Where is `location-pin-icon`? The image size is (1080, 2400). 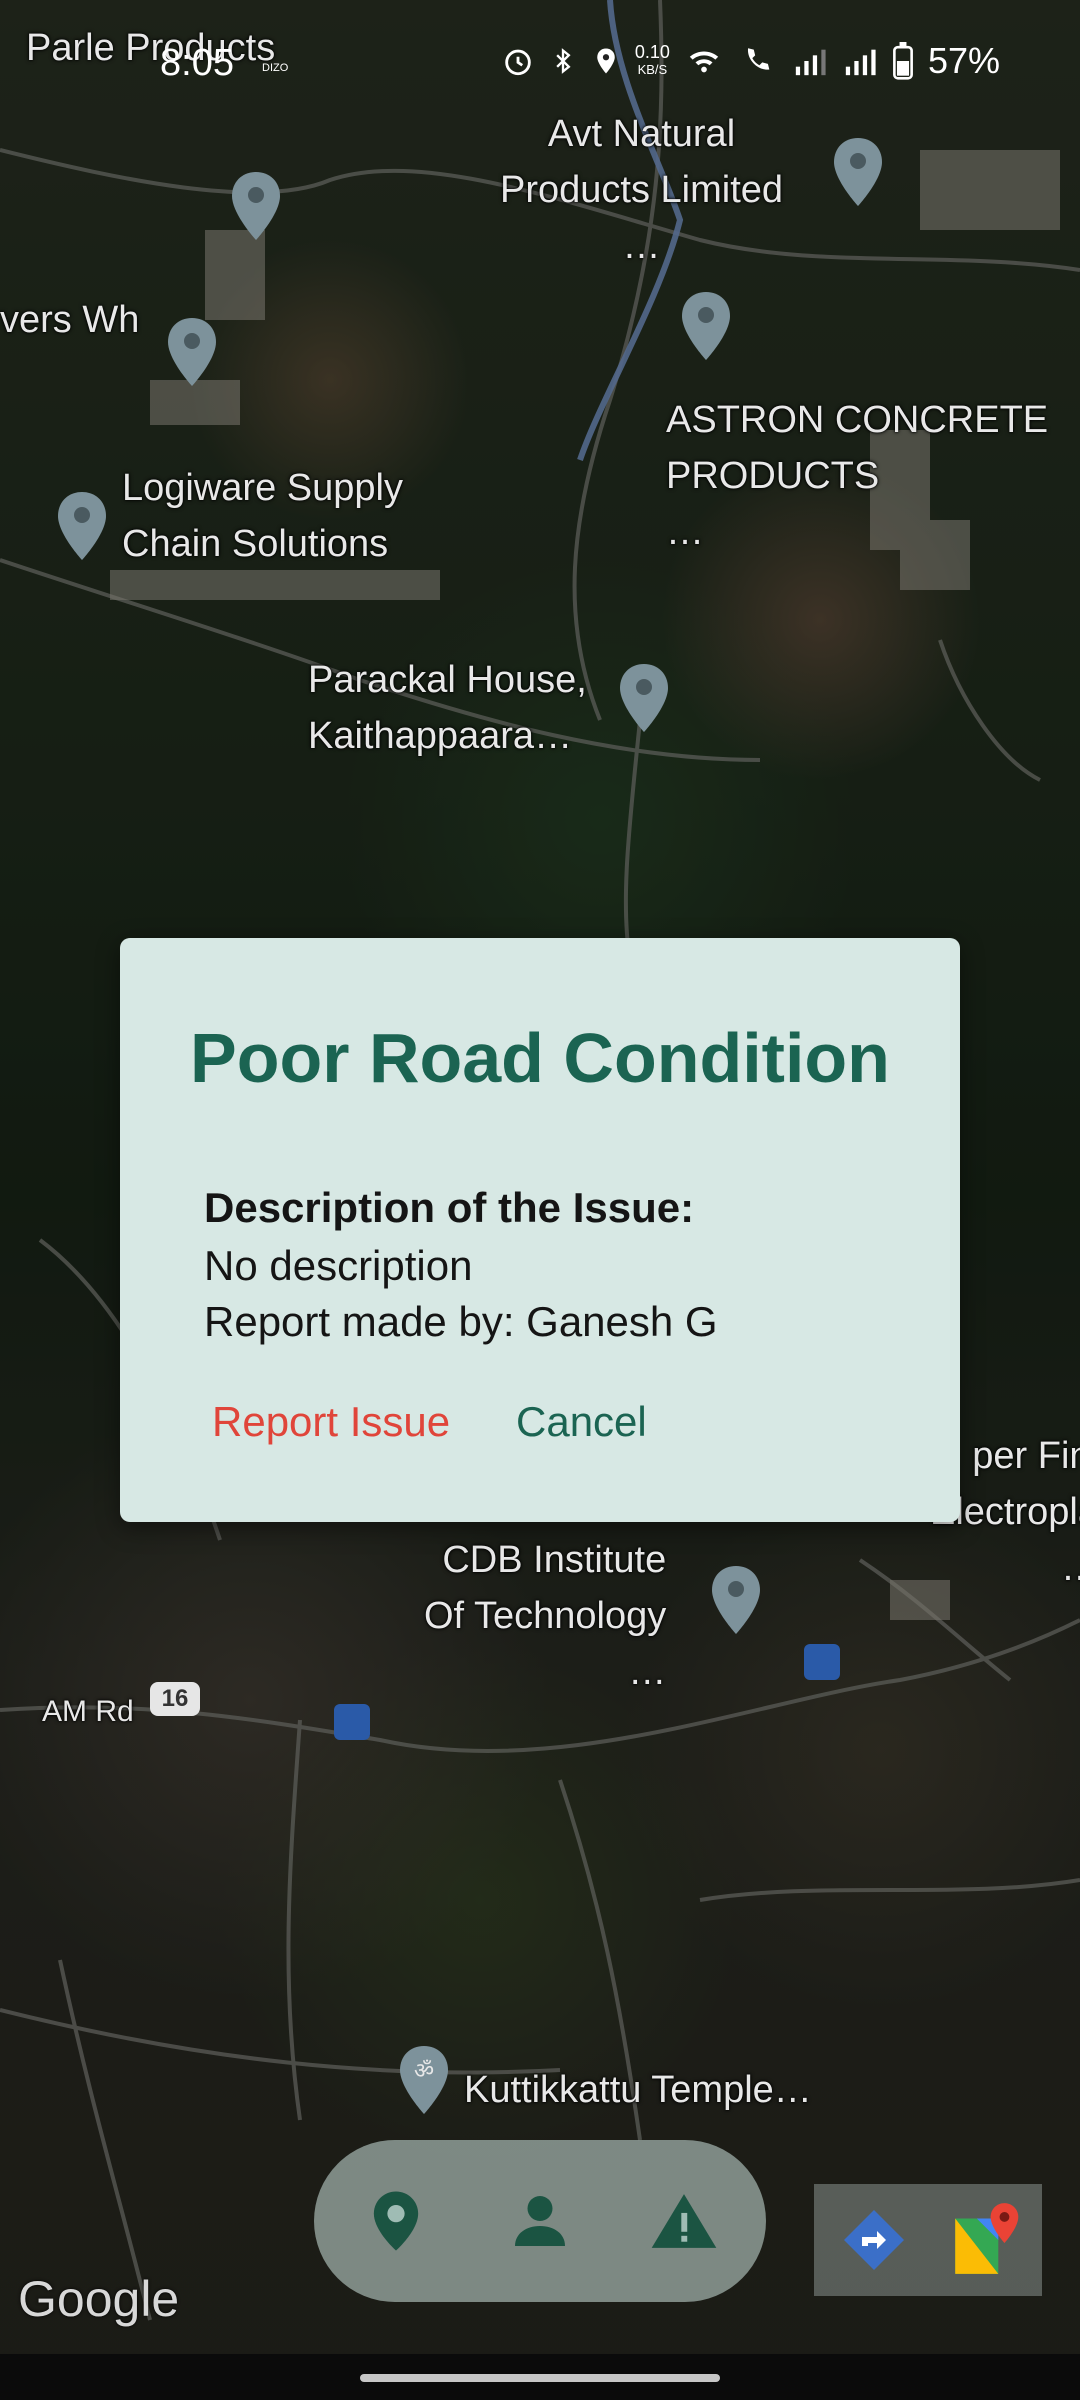 location-pin-icon is located at coordinates (396, 2221).